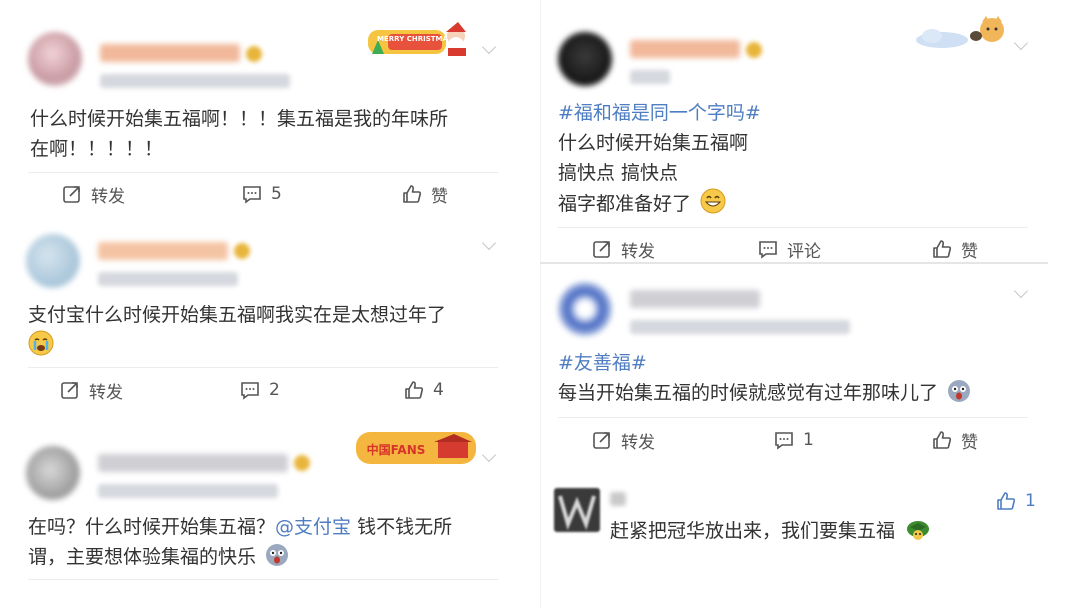 Image resolution: width=1080 pixels, height=608 pixels. What do you see at coordinates (415, 39) in the screenshot?
I see `merry-text: MERRY CHRISTMAS` at bounding box center [415, 39].